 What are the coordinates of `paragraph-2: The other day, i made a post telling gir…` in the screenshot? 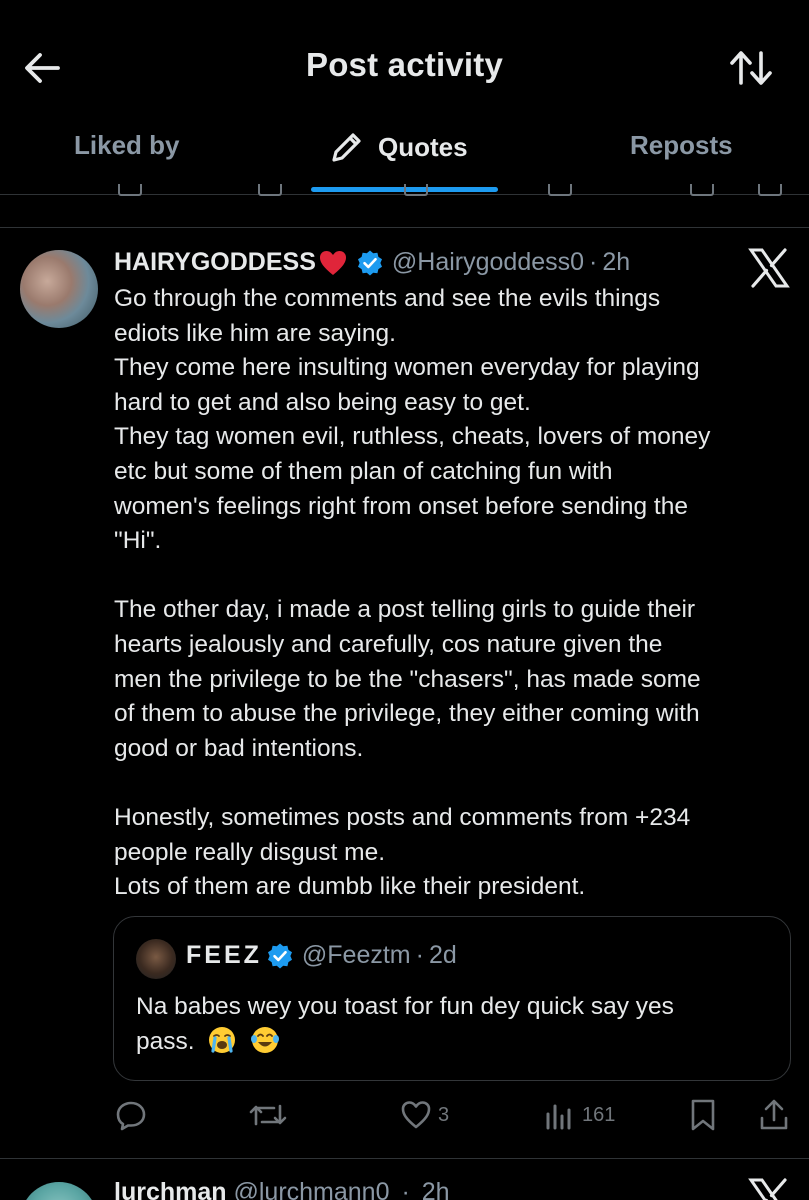 It's located at (454, 679).